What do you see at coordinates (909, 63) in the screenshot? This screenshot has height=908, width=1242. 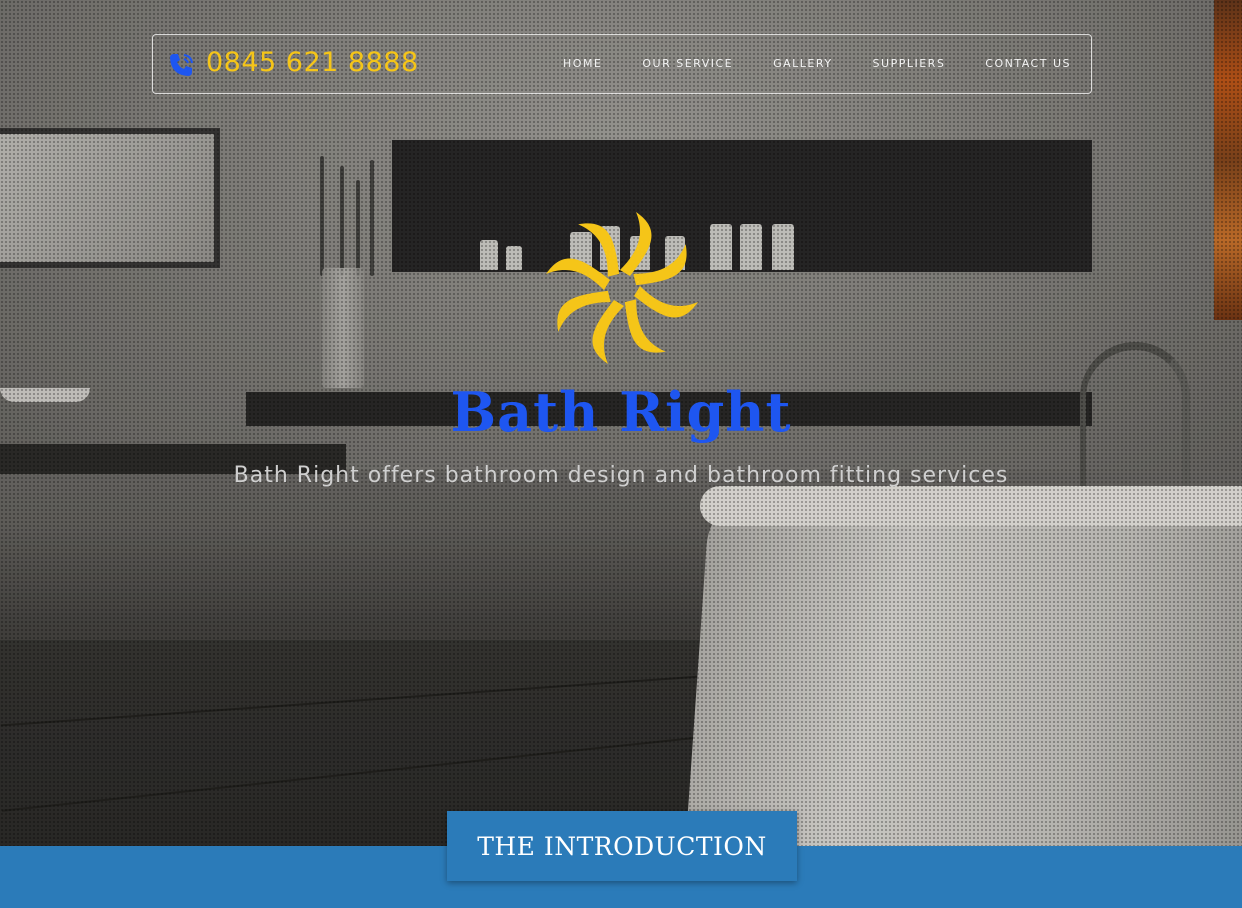 I see `nav-suppliers: SUPPLIERS` at bounding box center [909, 63].